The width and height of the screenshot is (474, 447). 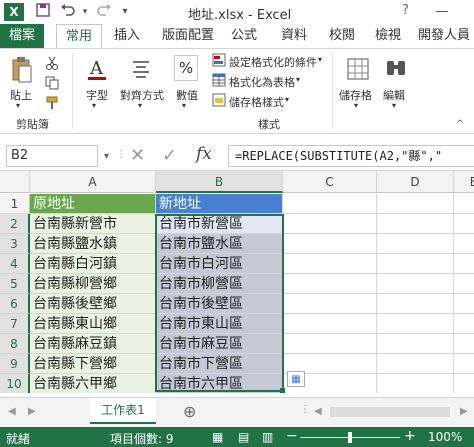 What do you see at coordinates (18, 105) in the screenshot?
I see `paste-dropdown-icon: ▾` at bounding box center [18, 105].